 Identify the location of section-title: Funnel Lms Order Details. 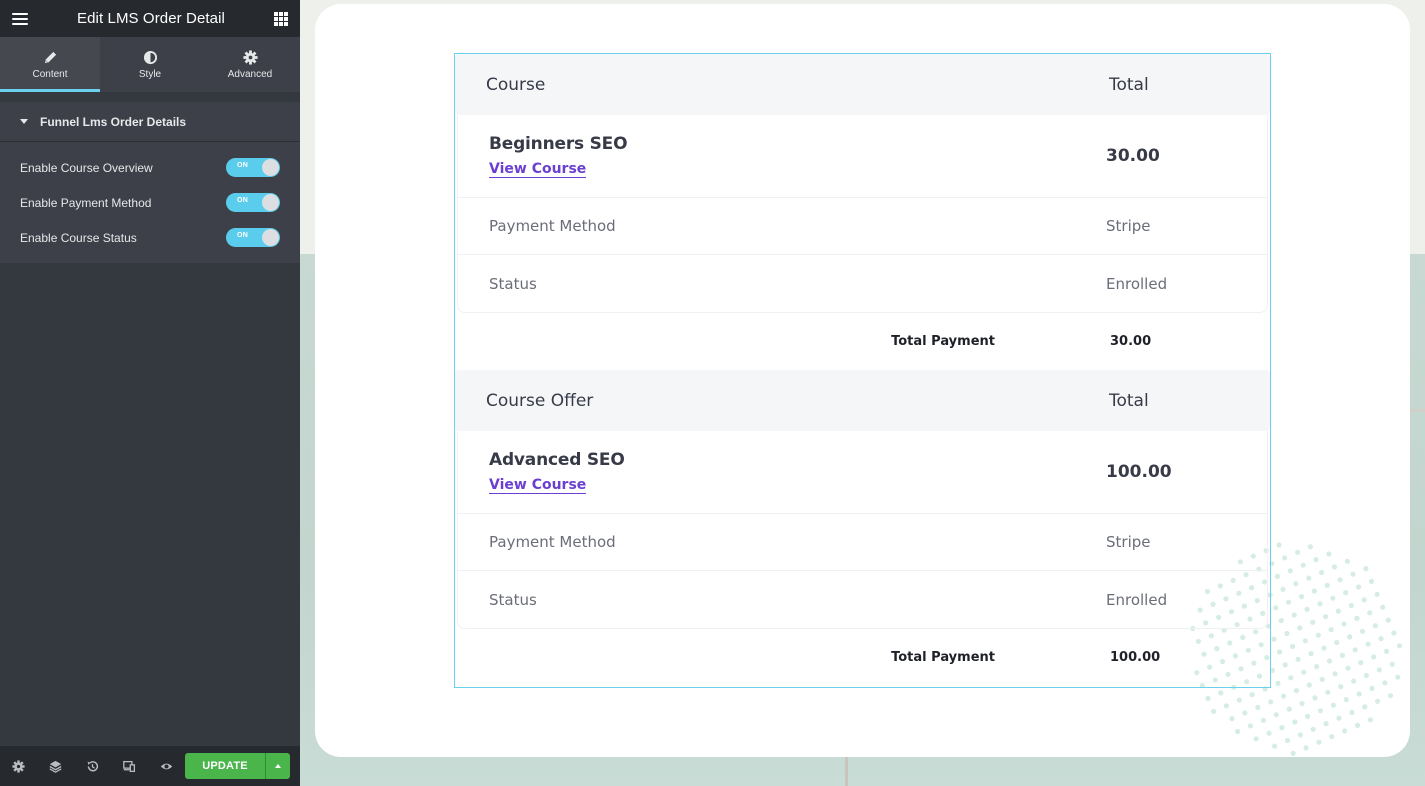
(113, 121).